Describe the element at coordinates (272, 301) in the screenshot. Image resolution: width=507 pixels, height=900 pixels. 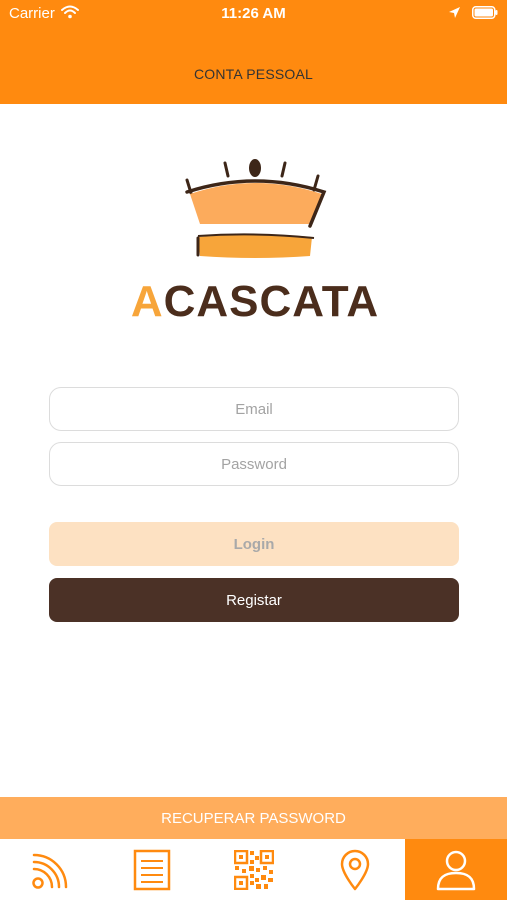
I see `brand-rest: CASCATA` at that location.